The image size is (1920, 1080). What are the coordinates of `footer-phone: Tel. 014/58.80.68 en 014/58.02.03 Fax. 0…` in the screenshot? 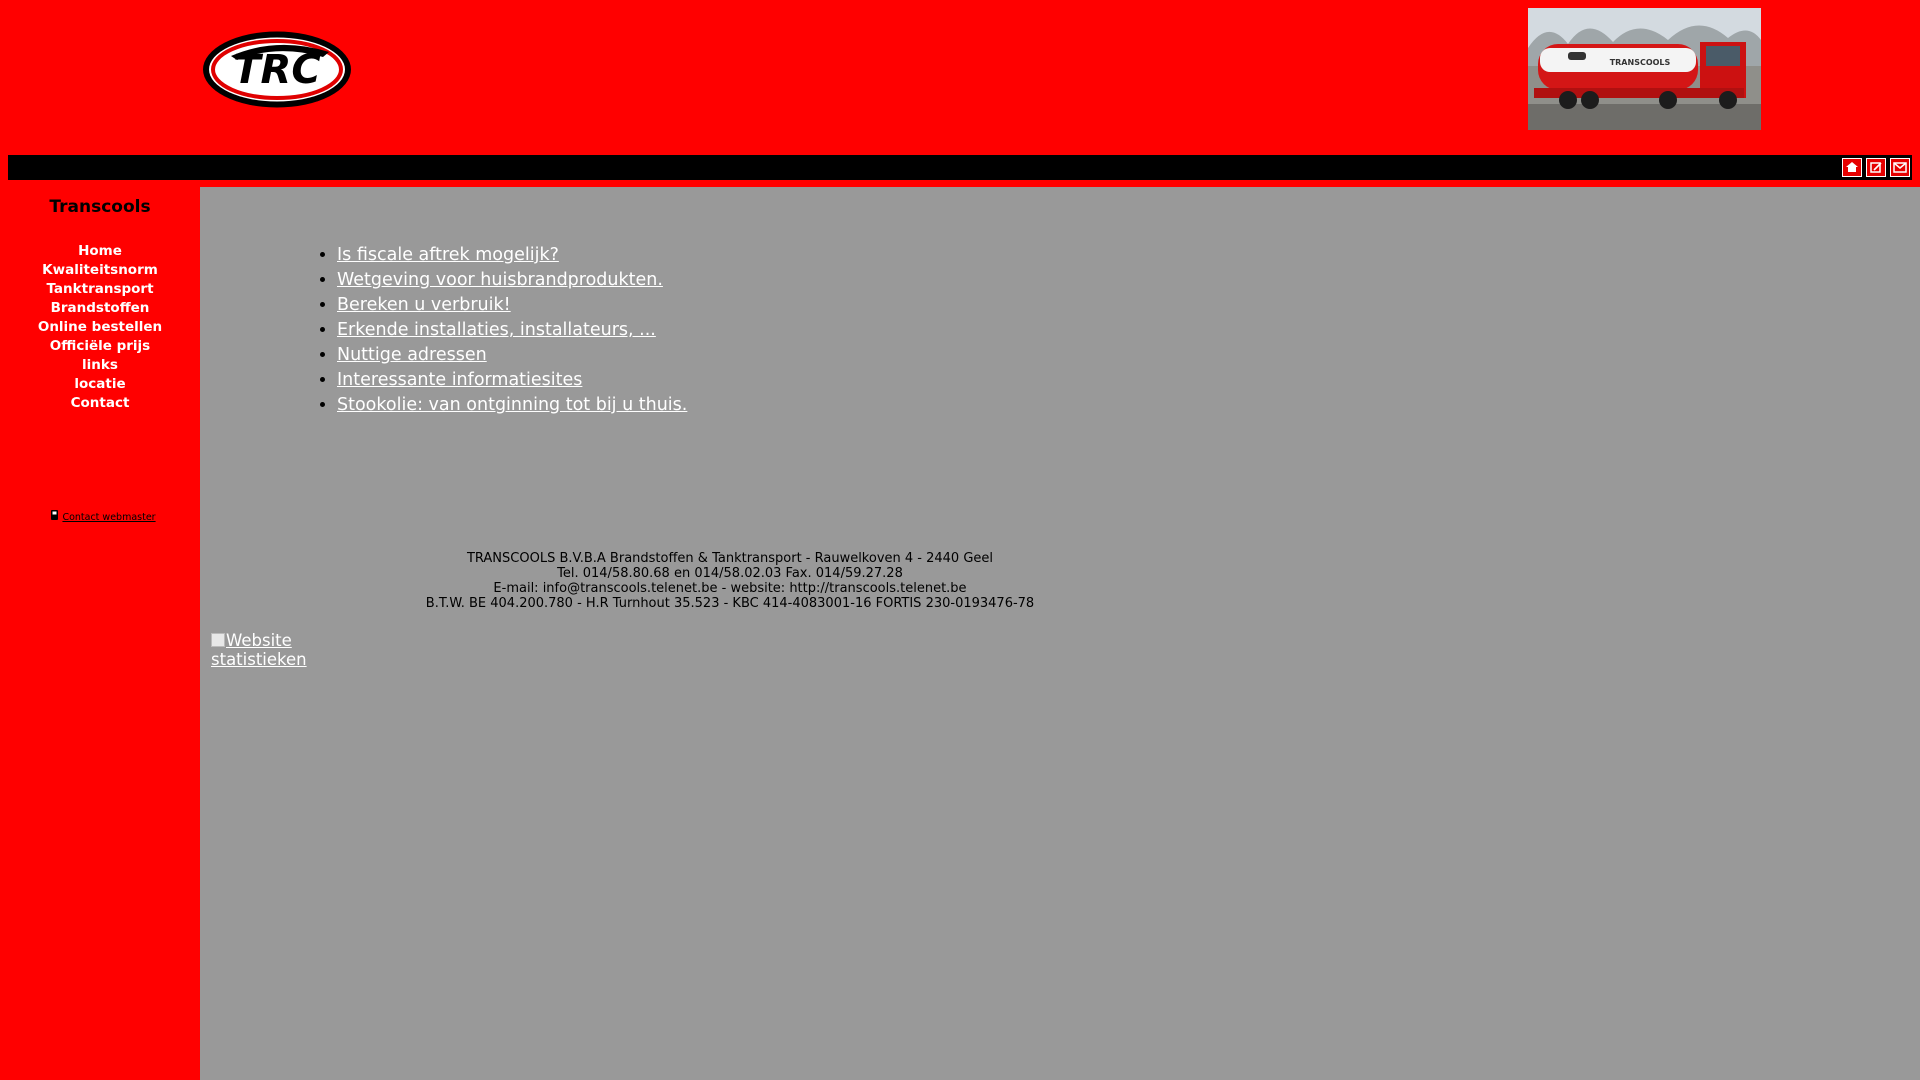 It's located at (730, 573).